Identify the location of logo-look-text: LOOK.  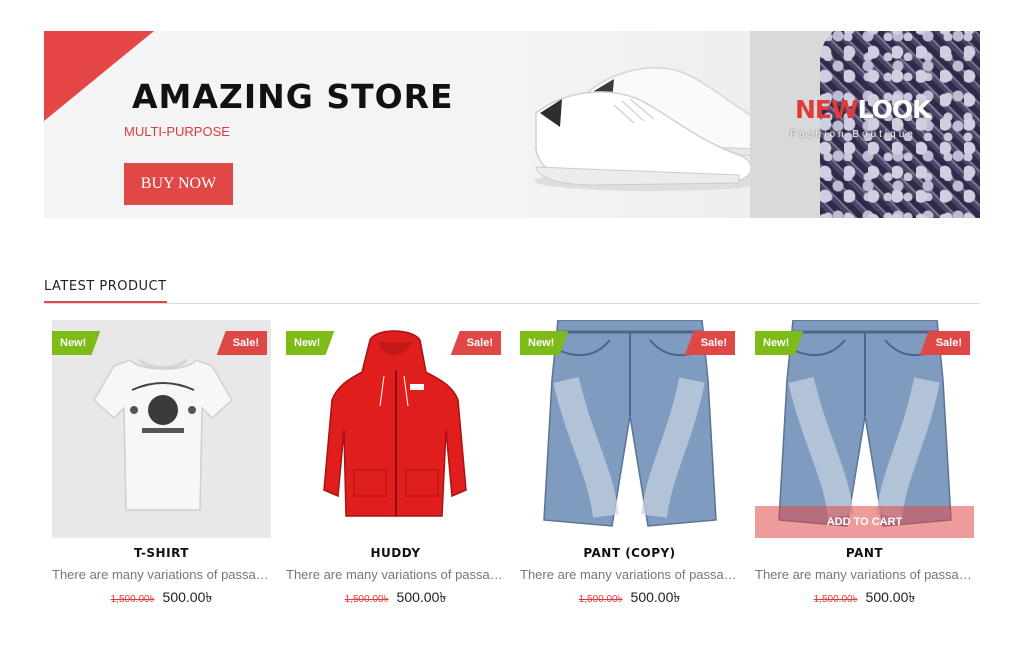
(894, 109).